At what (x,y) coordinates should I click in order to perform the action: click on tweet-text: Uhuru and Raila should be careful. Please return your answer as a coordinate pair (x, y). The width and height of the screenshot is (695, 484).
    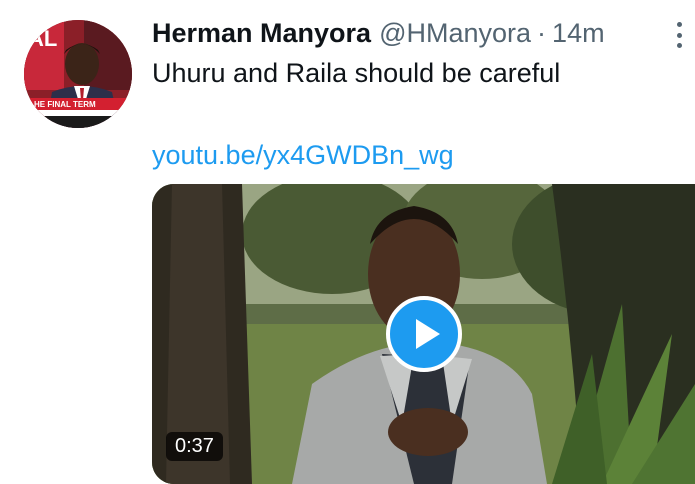
    Looking at the image, I should click on (356, 73).